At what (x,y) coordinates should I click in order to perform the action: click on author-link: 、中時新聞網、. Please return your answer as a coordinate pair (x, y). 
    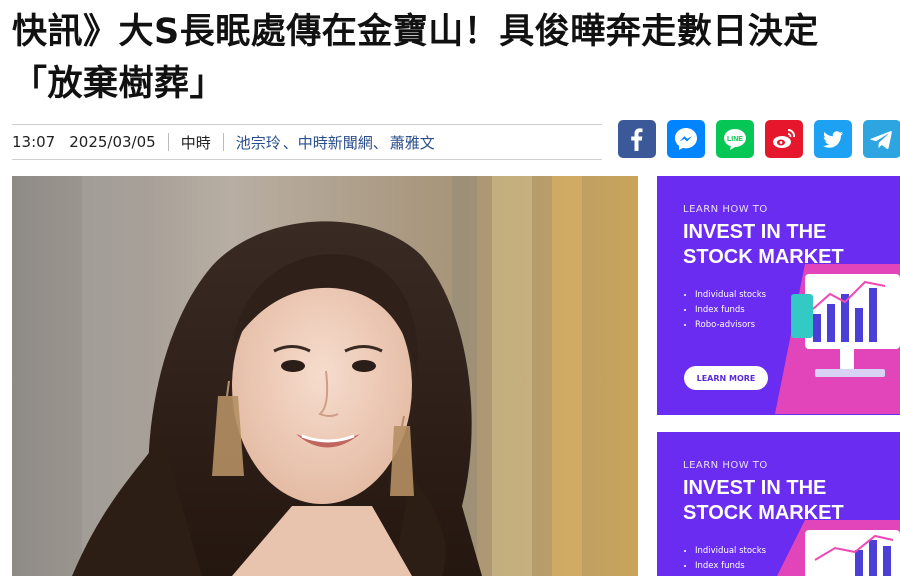
    Looking at the image, I should click on (335, 142).